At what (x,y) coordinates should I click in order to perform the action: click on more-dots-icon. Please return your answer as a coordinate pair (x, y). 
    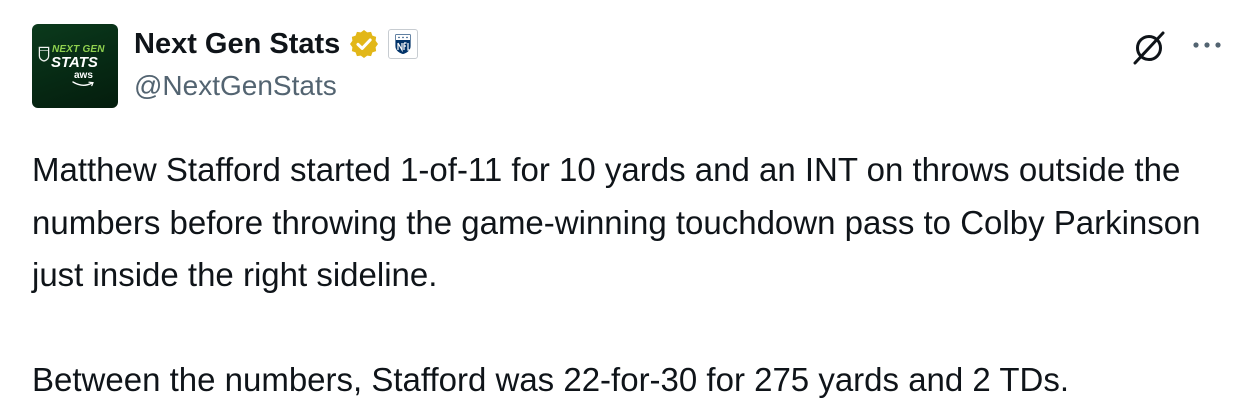
    Looking at the image, I should click on (1207, 45).